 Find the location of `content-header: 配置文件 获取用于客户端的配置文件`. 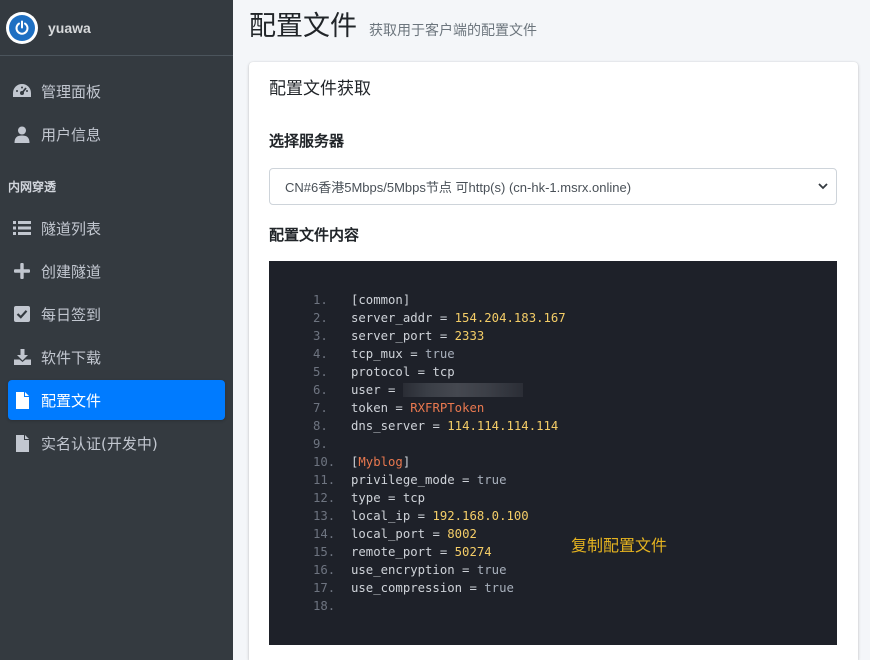

content-header: 配置文件 获取用于客户端的配置文件 is located at coordinates (393, 23).